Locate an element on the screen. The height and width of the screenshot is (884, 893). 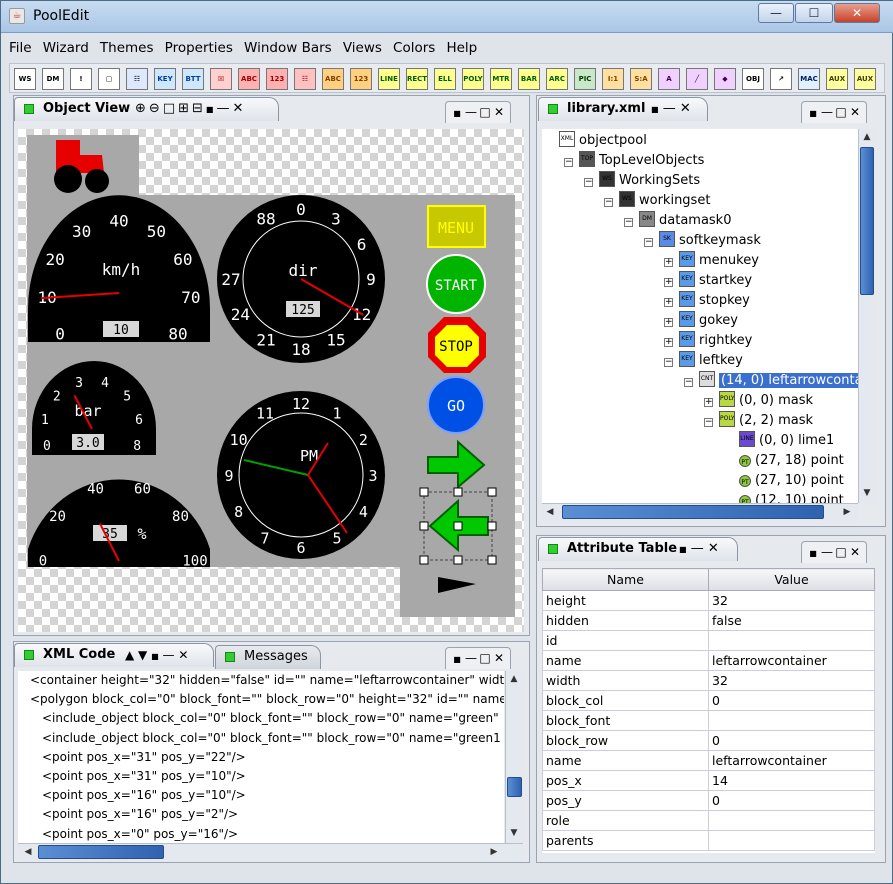
toolbar-object-button: ! is located at coordinates (81, 79).